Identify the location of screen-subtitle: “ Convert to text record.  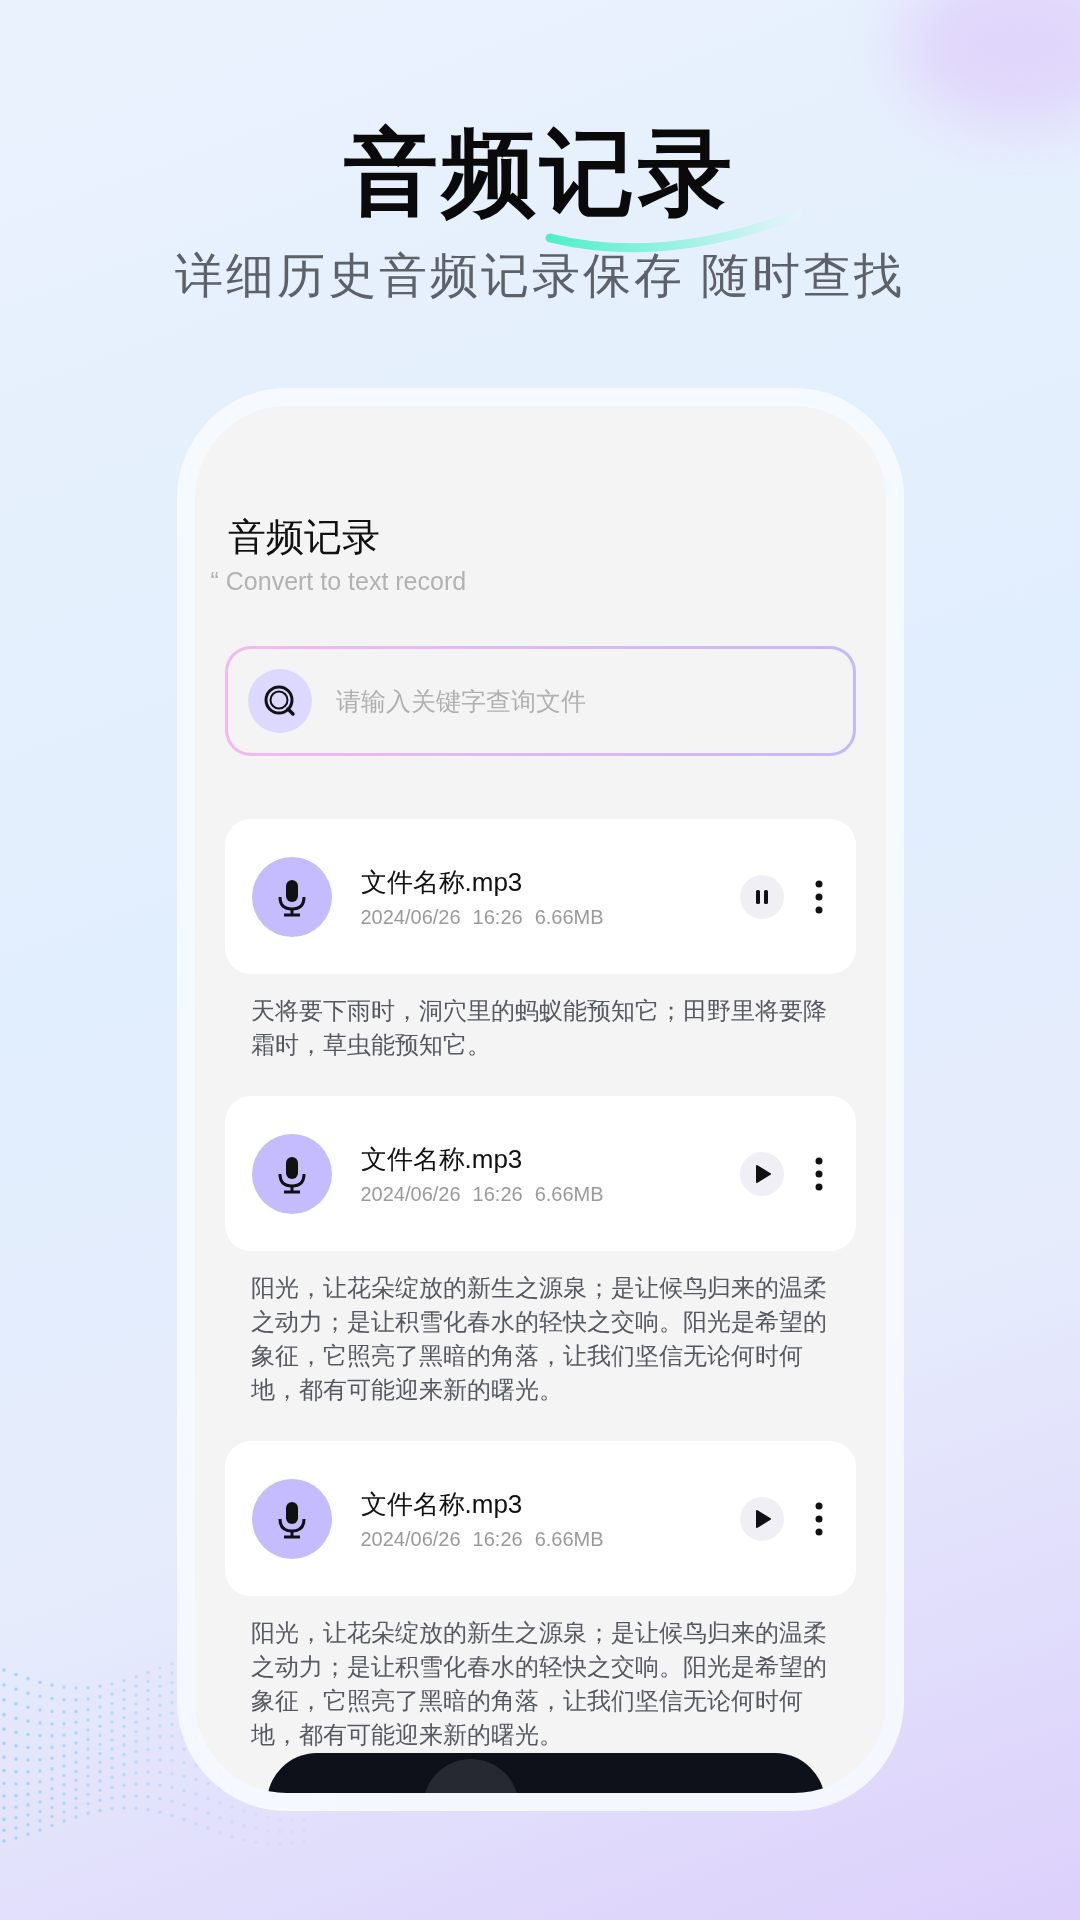
(338, 581).